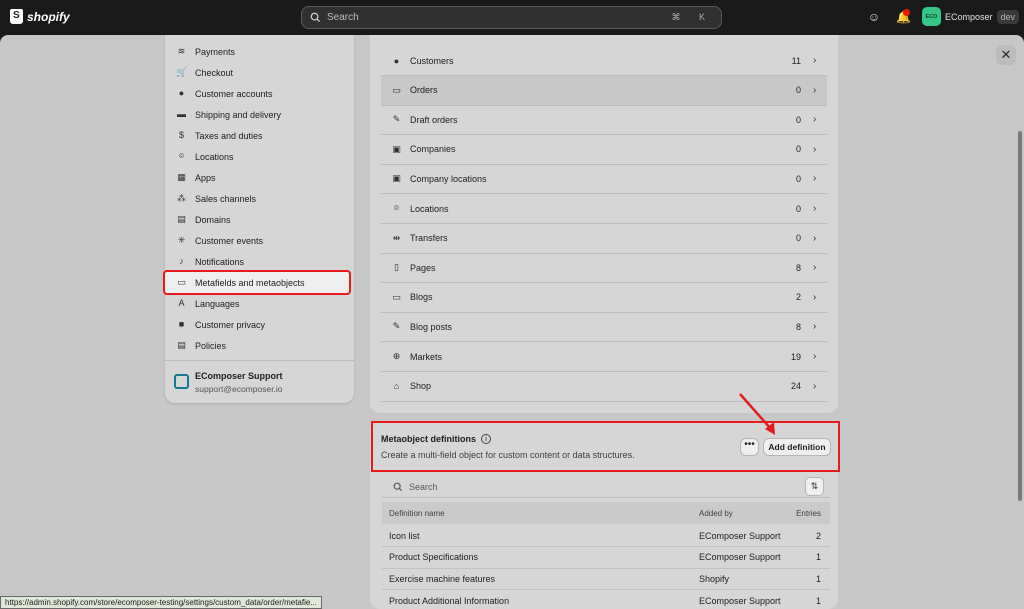  I want to click on sidebar-item-locations: ⌾ Locations, so click(260, 156).